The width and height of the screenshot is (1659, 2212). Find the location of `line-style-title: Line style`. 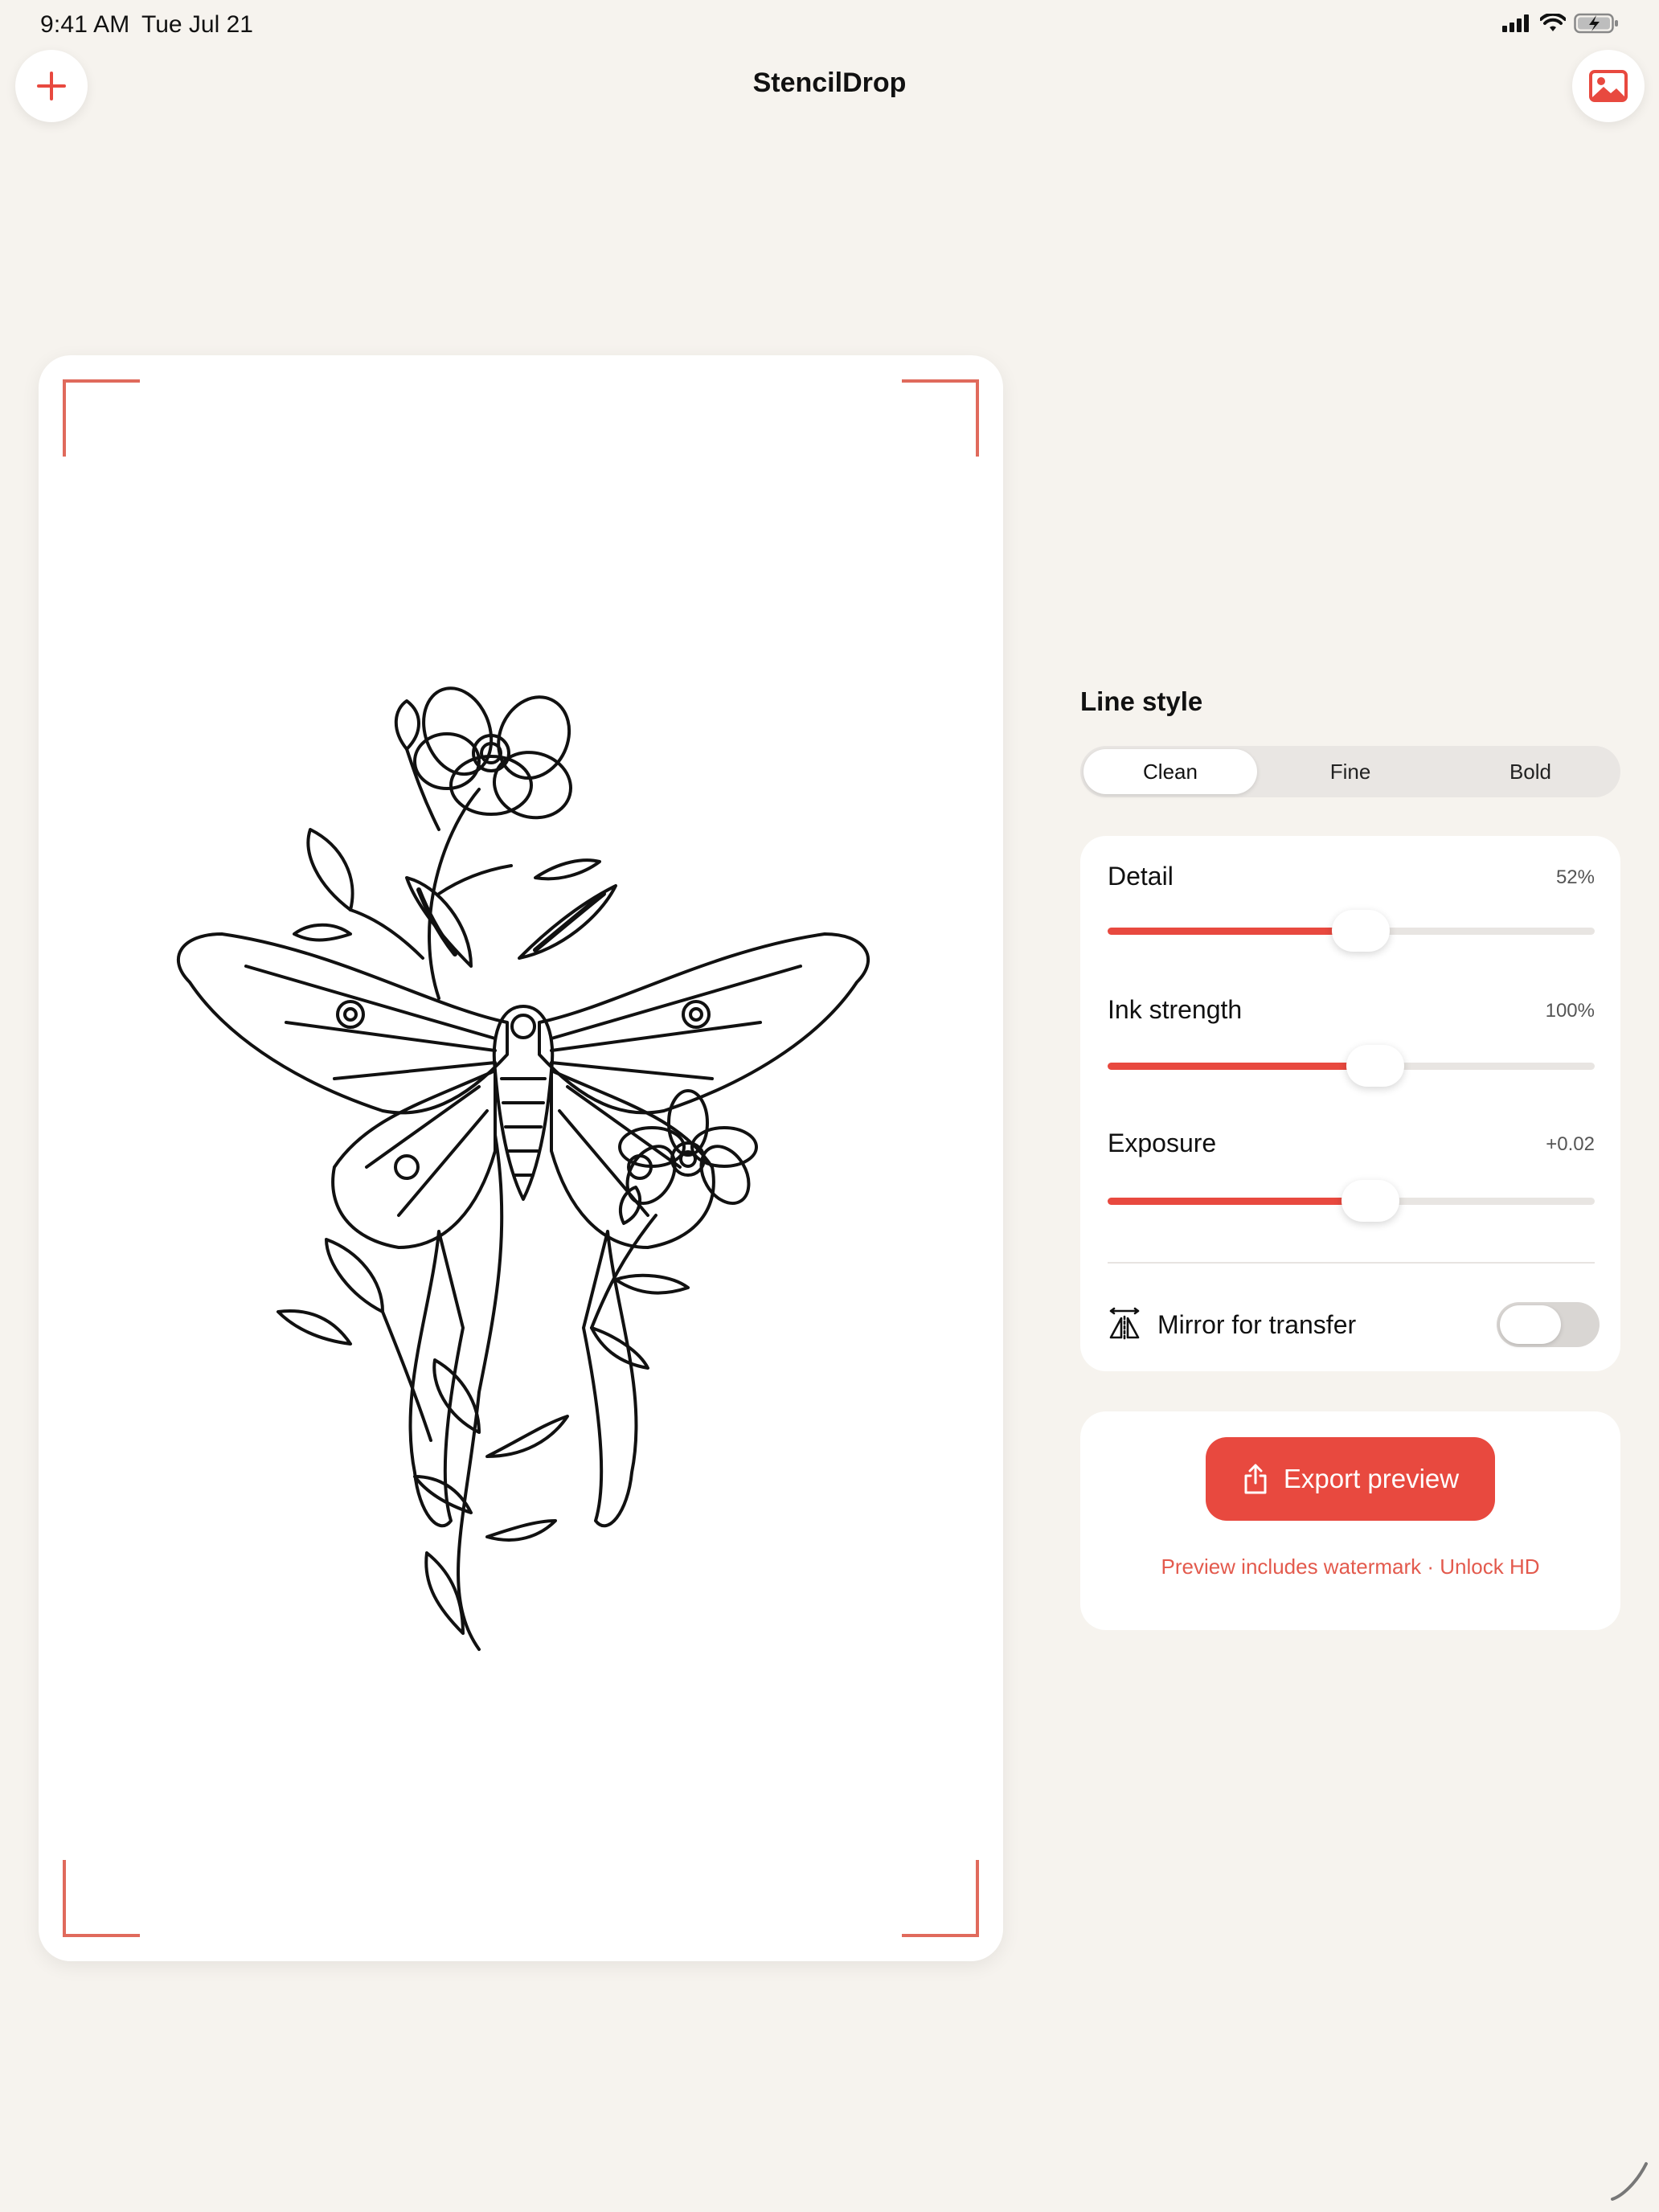

line-style-title: Line style is located at coordinates (1141, 701).